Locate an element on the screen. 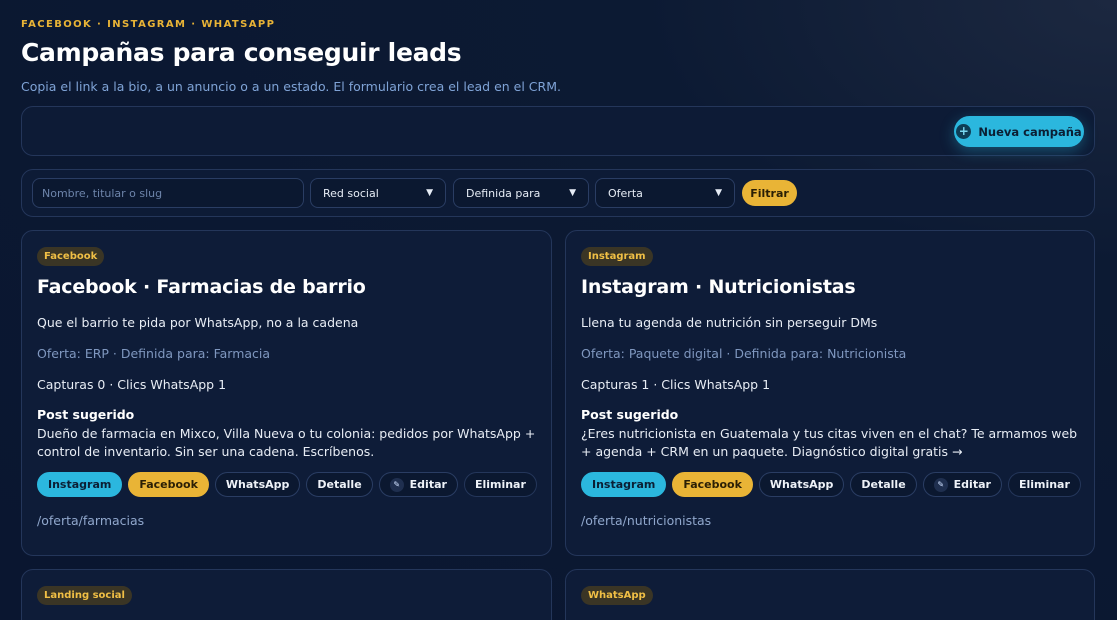  campaign-stats: Capturas 0 · Clics WhatsApp 1 is located at coordinates (132, 384).